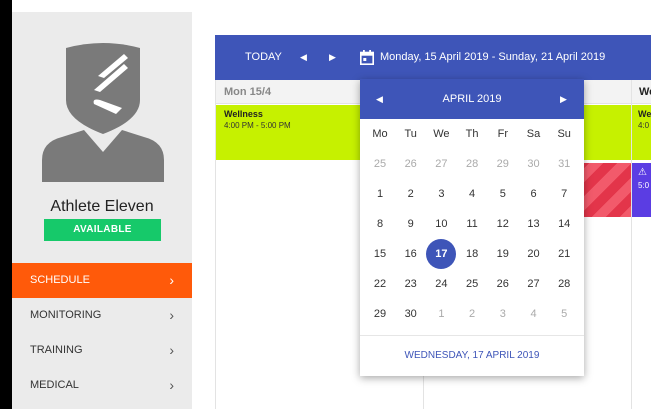  I want to click on nav-item-medical: MEDICAL ›, so click(102, 385).